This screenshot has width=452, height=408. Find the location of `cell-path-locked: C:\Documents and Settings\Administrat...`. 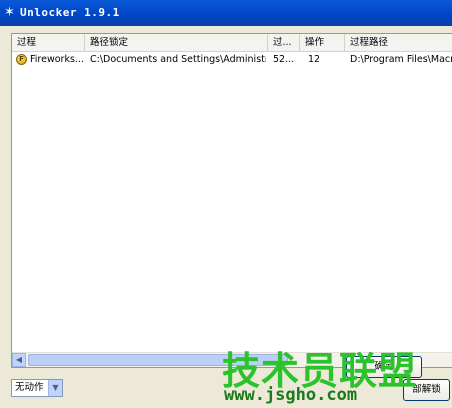

cell-path-locked: C:\Documents and Settings\Administrat... is located at coordinates (178, 59).